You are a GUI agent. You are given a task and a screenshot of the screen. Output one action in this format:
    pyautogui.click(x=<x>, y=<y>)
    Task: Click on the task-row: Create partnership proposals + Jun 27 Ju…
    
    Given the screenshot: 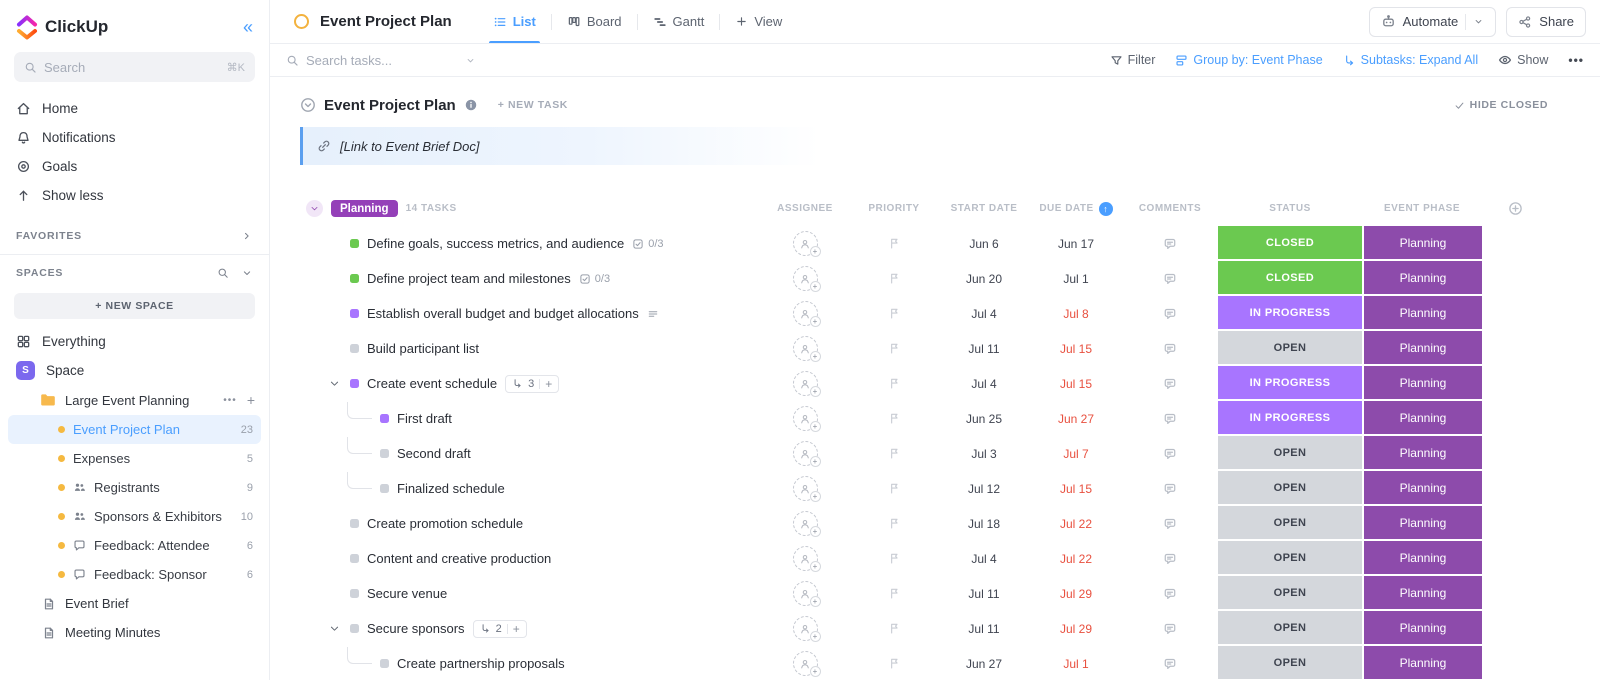 What is the action you would take?
    pyautogui.click(x=924, y=663)
    